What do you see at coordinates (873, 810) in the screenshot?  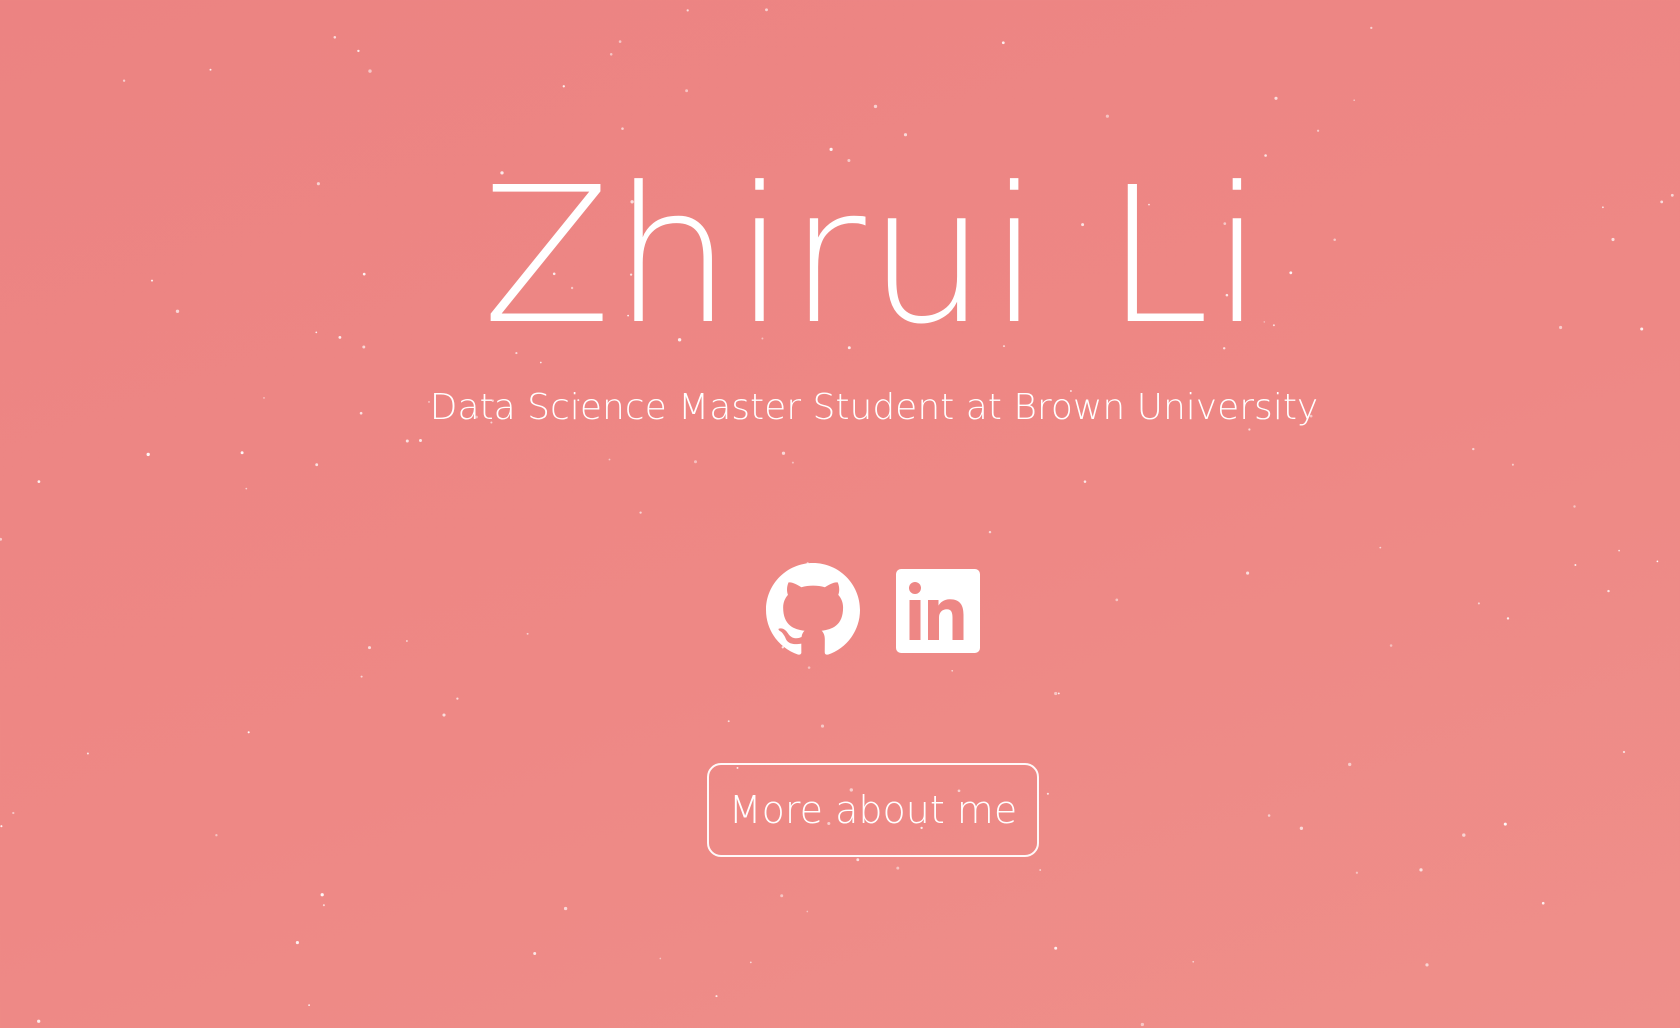 I see `more-about-me-button: More about me` at bounding box center [873, 810].